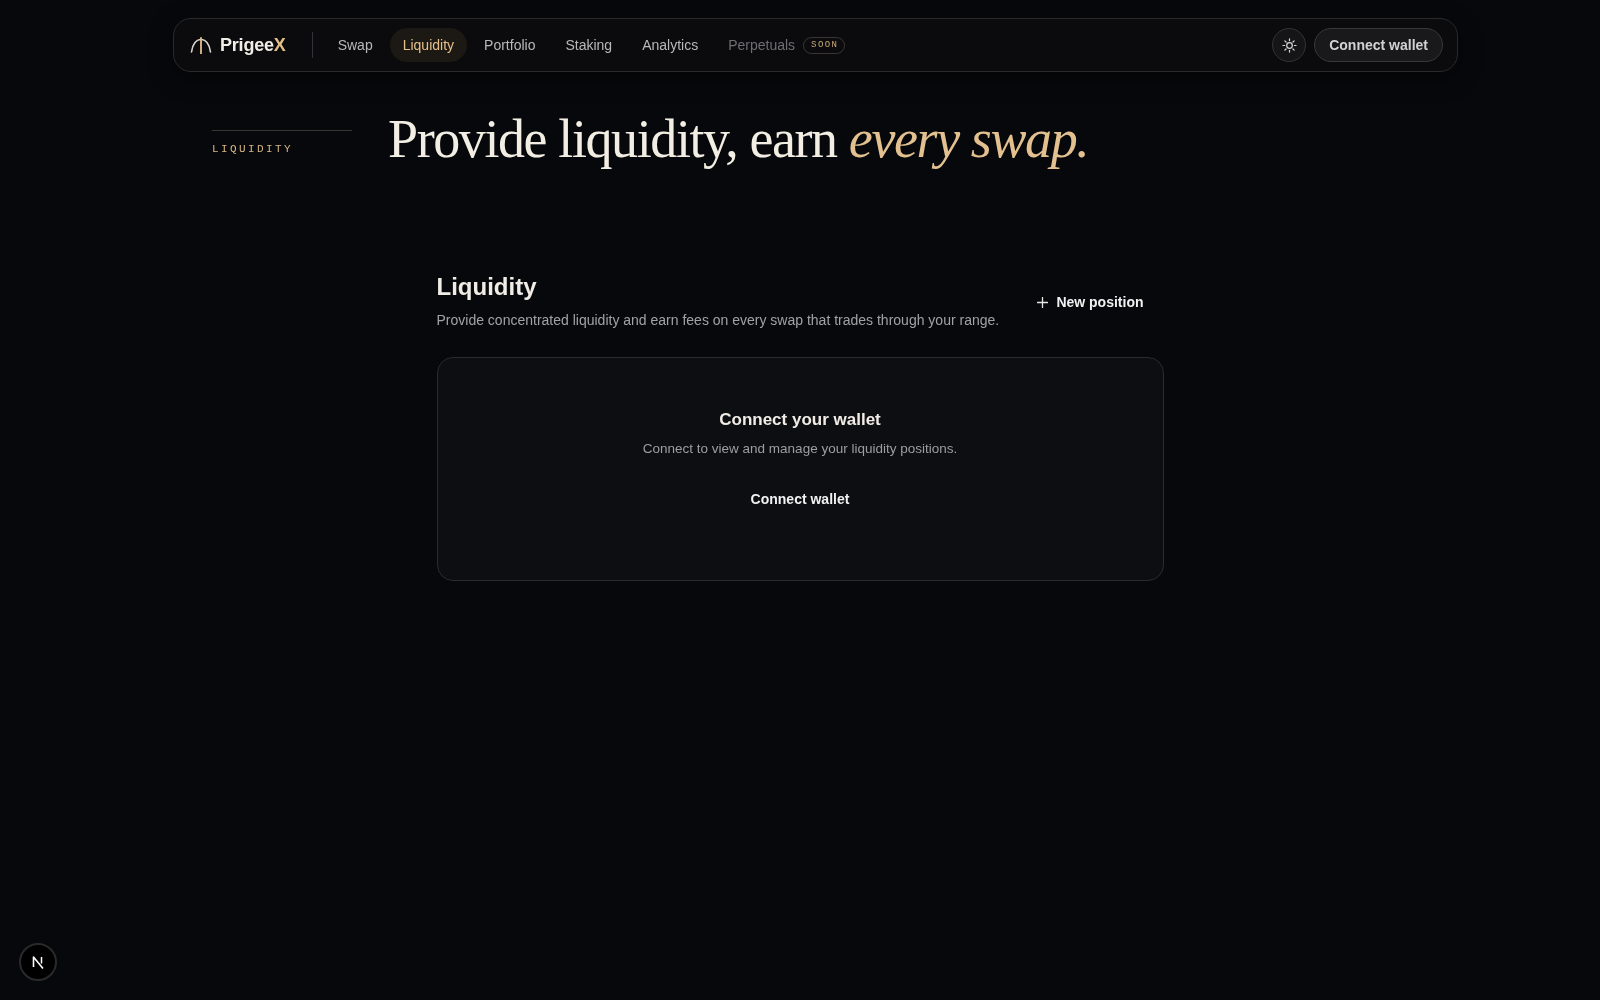 This screenshot has width=1600, height=1000. I want to click on nav-tab: Liquidity, so click(428, 45).